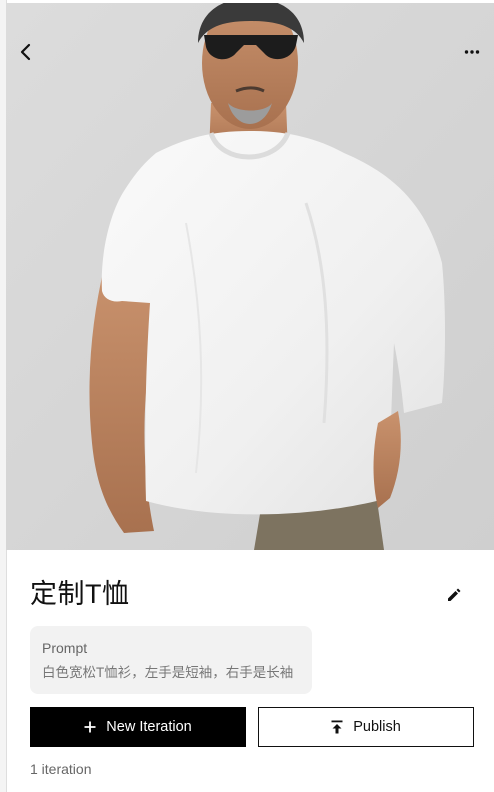  What do you see at coordinates (80, 594) in the screenshot?
I see `design-title: 定制T恤` at bounding box center [80, 594].